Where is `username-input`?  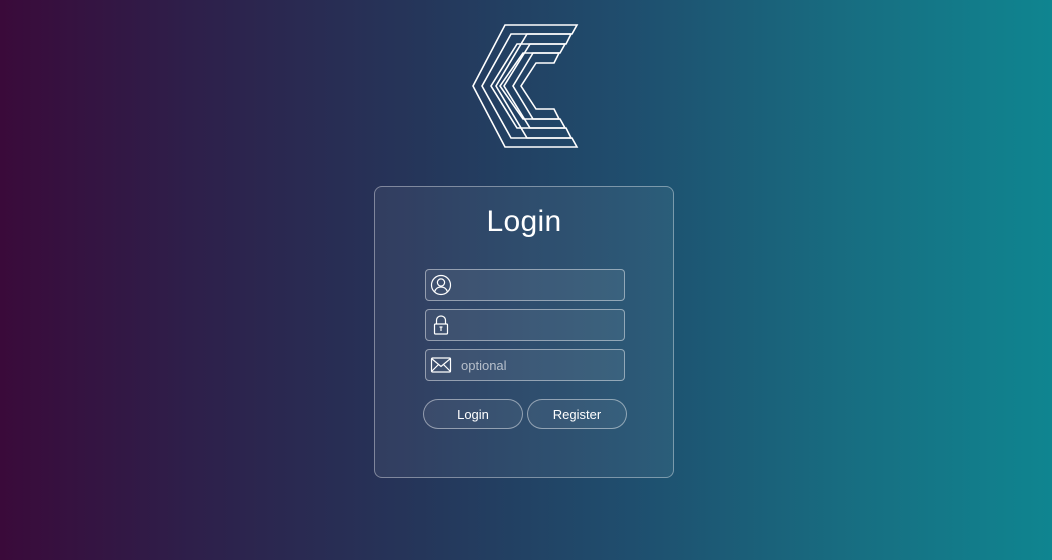 username-input is located at coordinates (540, 285).